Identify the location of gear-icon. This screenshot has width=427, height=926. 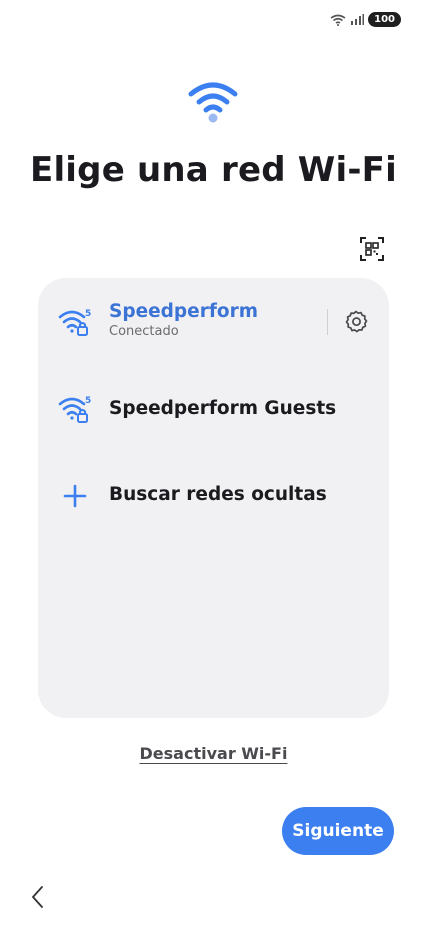
(356, 321).